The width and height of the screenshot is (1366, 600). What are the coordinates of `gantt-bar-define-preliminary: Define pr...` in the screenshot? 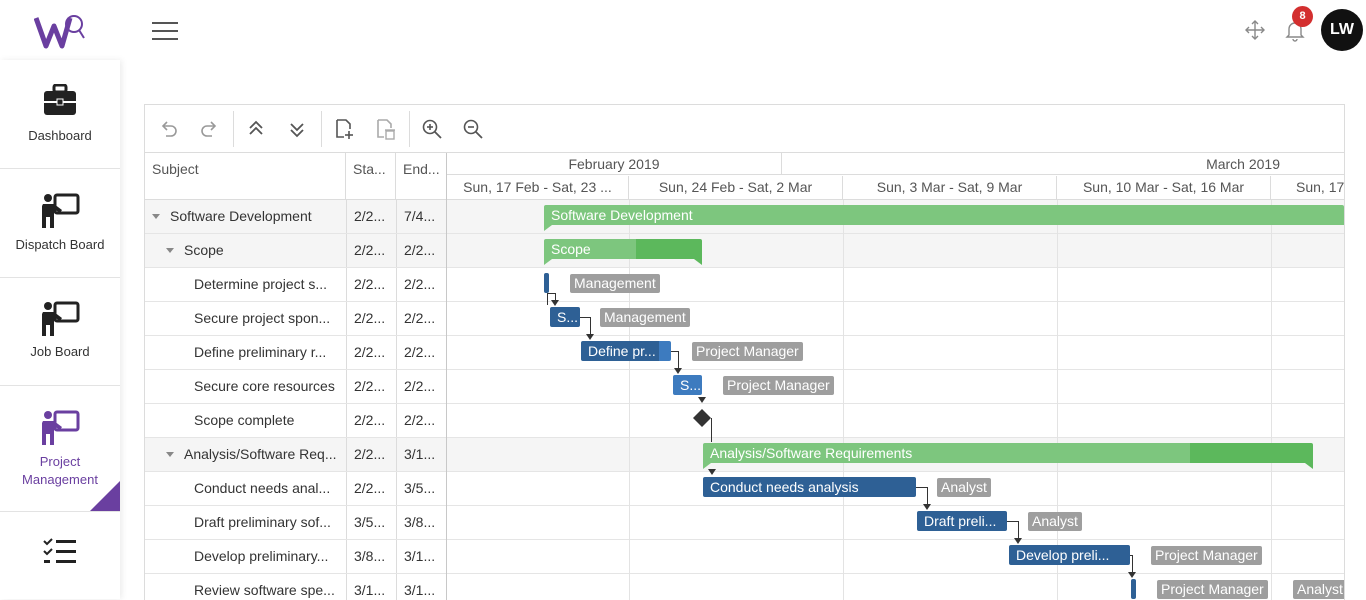 It's located at (626, 351).